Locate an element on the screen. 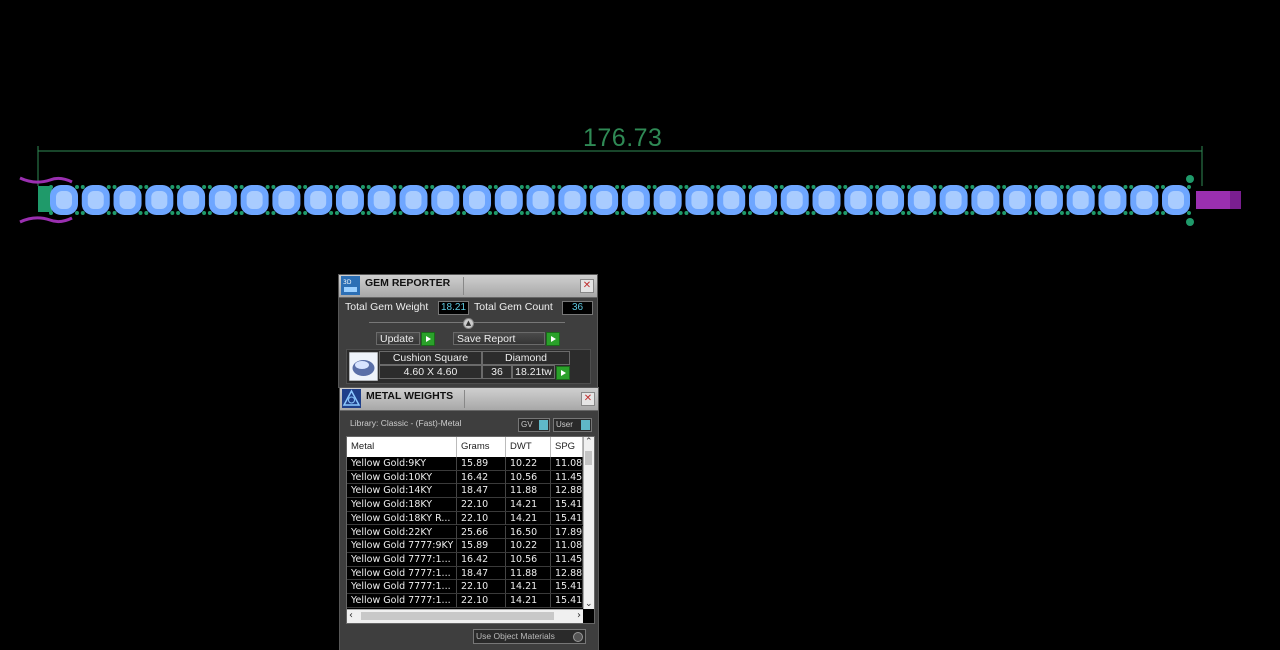  column-header-grams: Grams is located at coordinates (481, 447).